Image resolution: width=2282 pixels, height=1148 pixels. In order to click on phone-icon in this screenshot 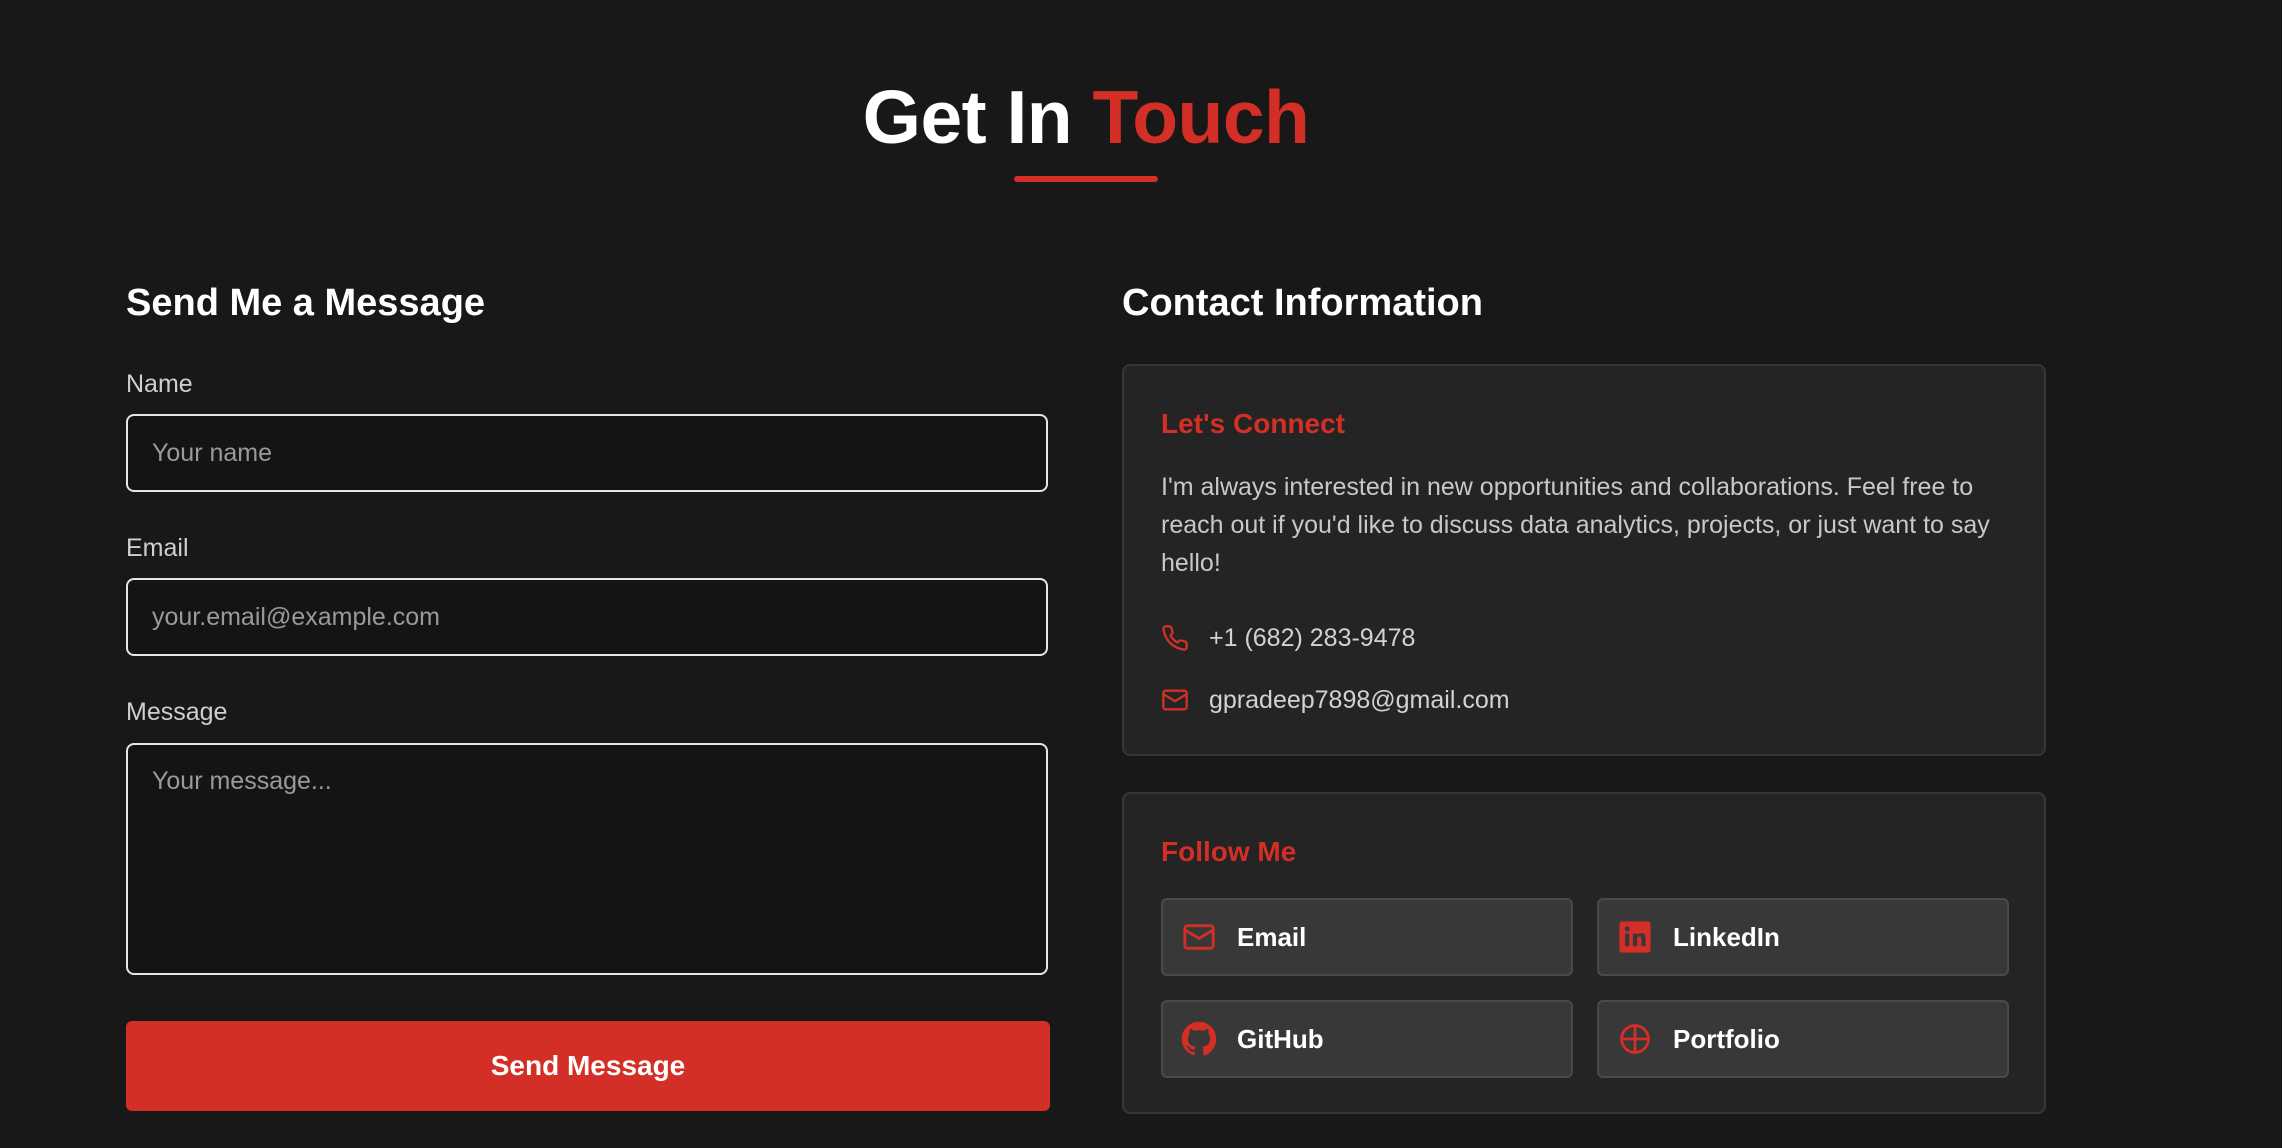, I will do `click(1175, 638)`.